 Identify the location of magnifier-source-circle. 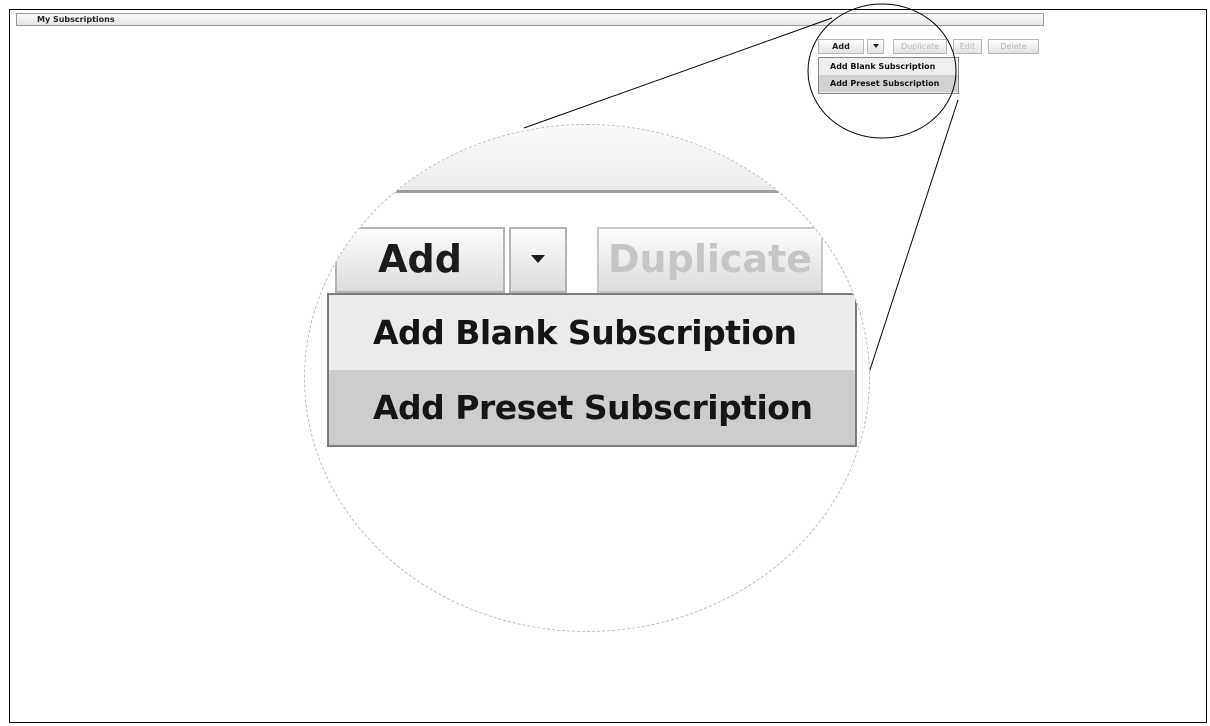
(882, 71).